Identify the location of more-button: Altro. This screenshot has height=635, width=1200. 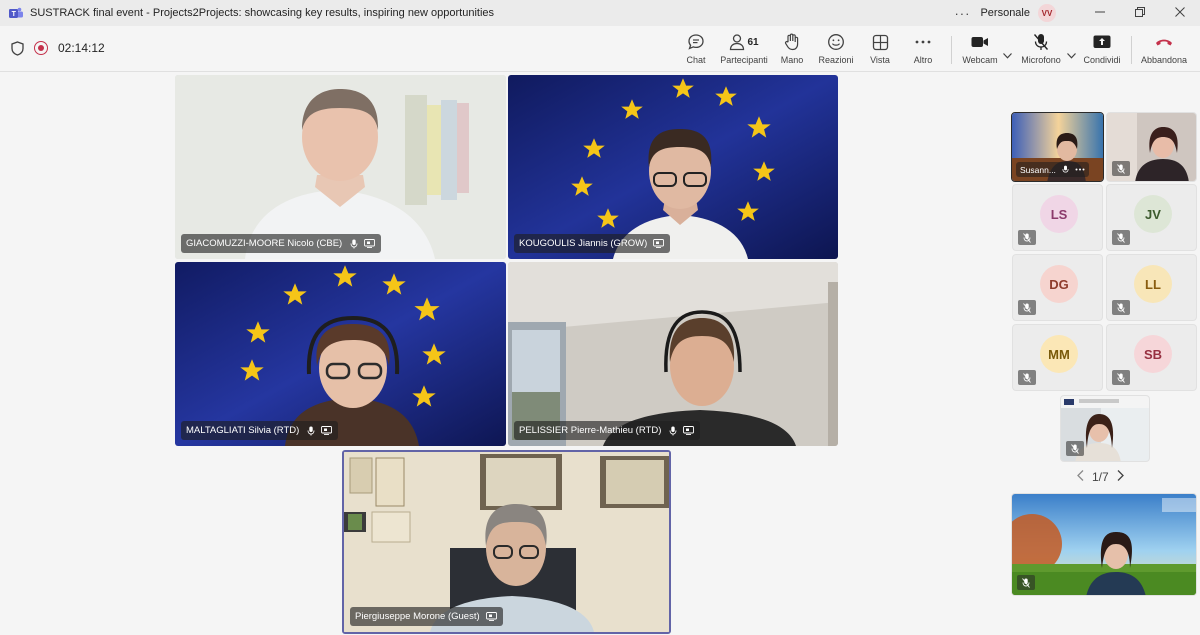
(923, 48).